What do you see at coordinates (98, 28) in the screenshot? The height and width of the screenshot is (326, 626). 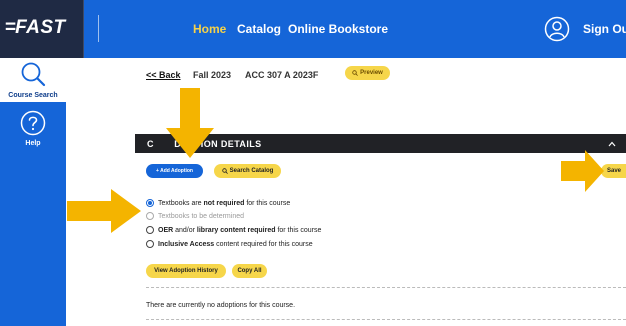 I see `logo-divider` at bounding box center [98, 28].